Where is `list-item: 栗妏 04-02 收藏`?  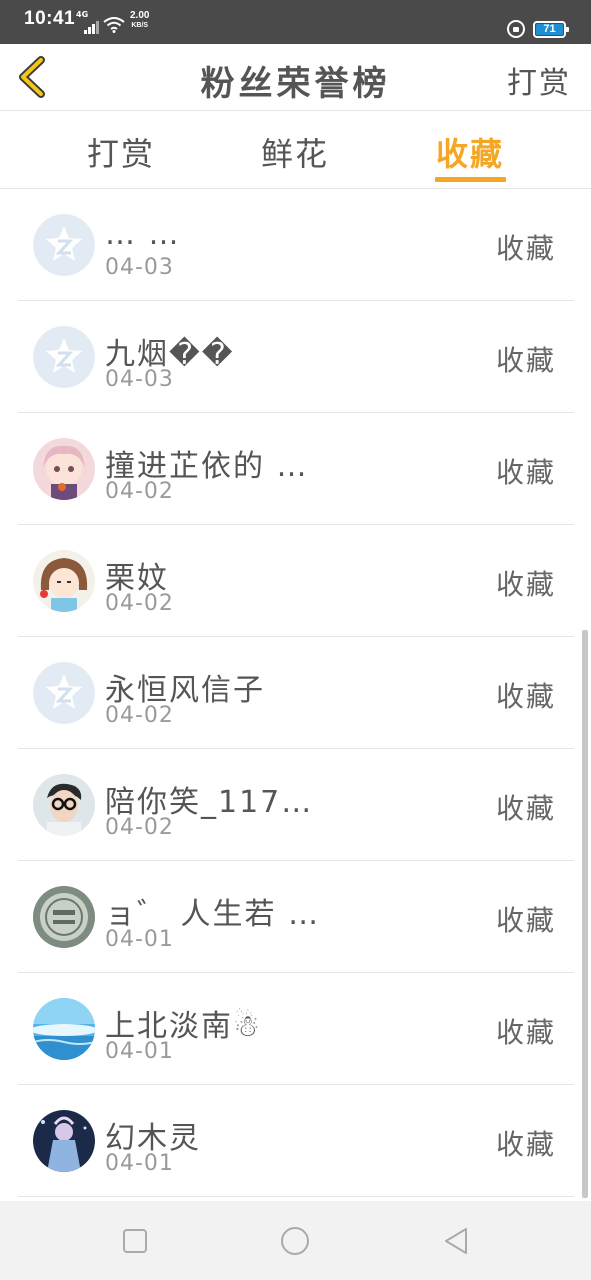
list-item: 栗妏 04-02 收藏 is located at coordinates (296, 581).